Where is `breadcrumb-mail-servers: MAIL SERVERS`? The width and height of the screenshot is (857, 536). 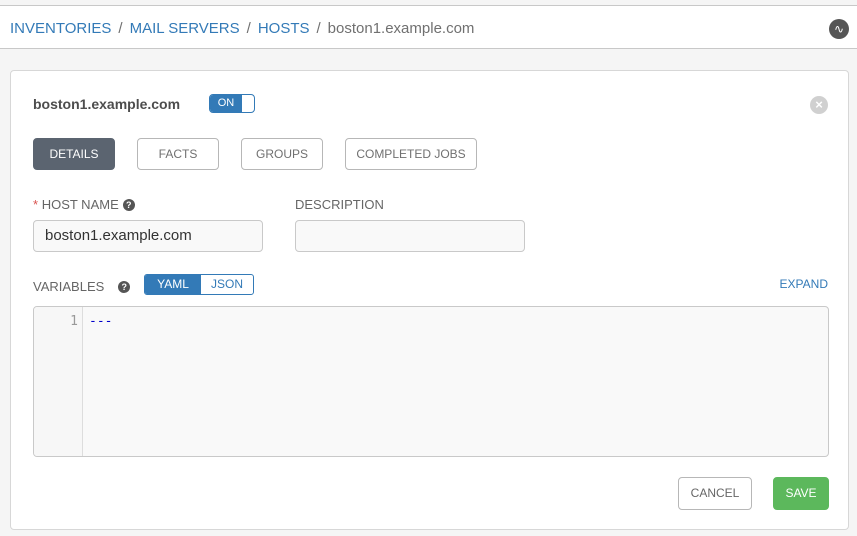 breadcrumb-mail-servers: MAIL SERVERS is located at coordinates (185, 28).